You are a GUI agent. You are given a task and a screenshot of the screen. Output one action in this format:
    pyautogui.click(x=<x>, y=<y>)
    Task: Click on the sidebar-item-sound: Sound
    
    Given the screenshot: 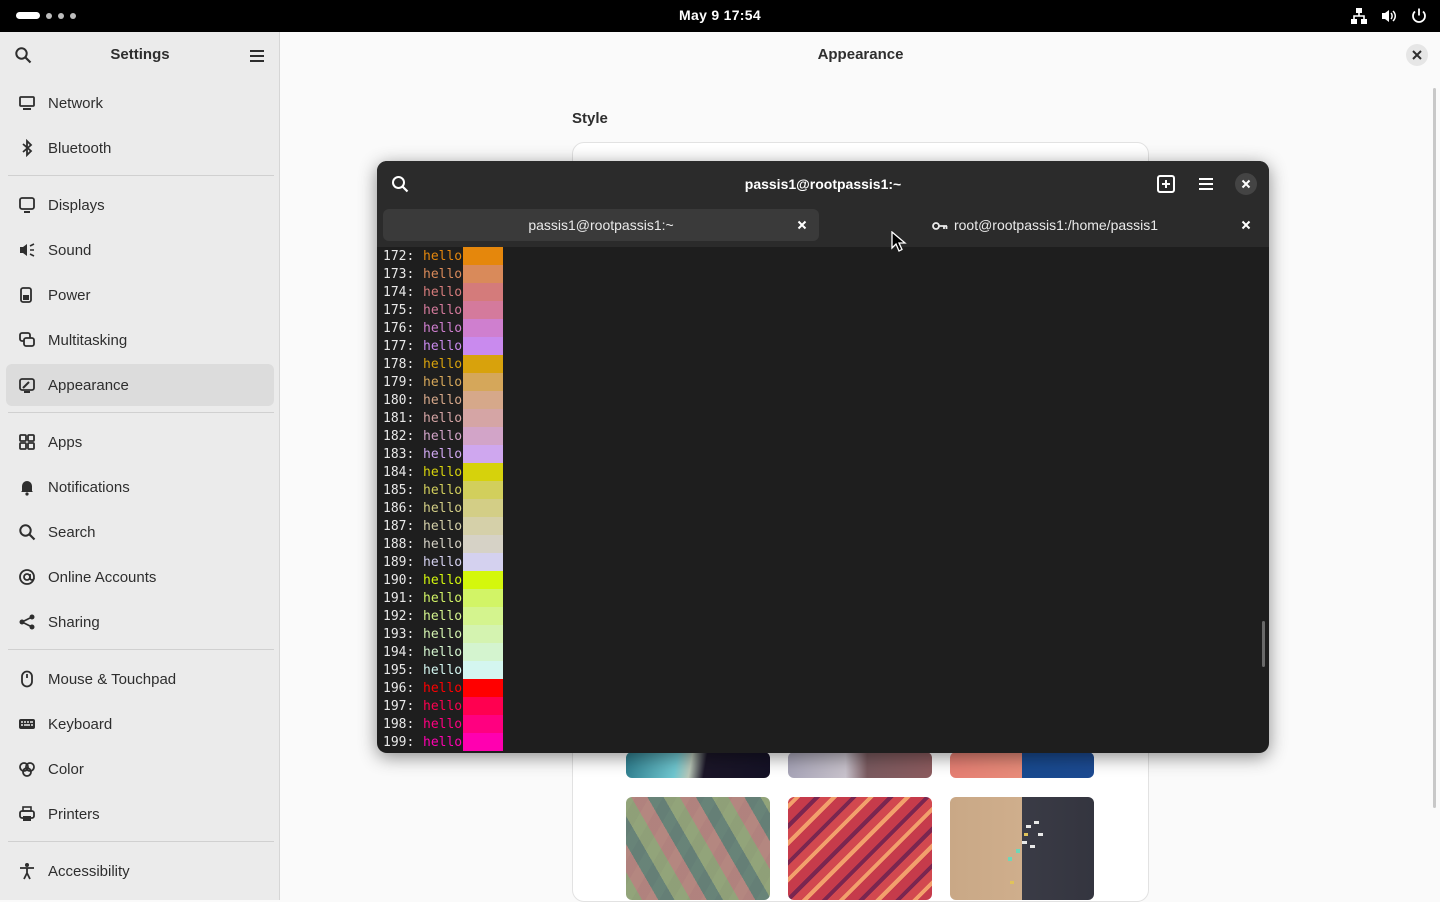 What is the action you would take?
    pyautogui.click(x=140, y=250)
    